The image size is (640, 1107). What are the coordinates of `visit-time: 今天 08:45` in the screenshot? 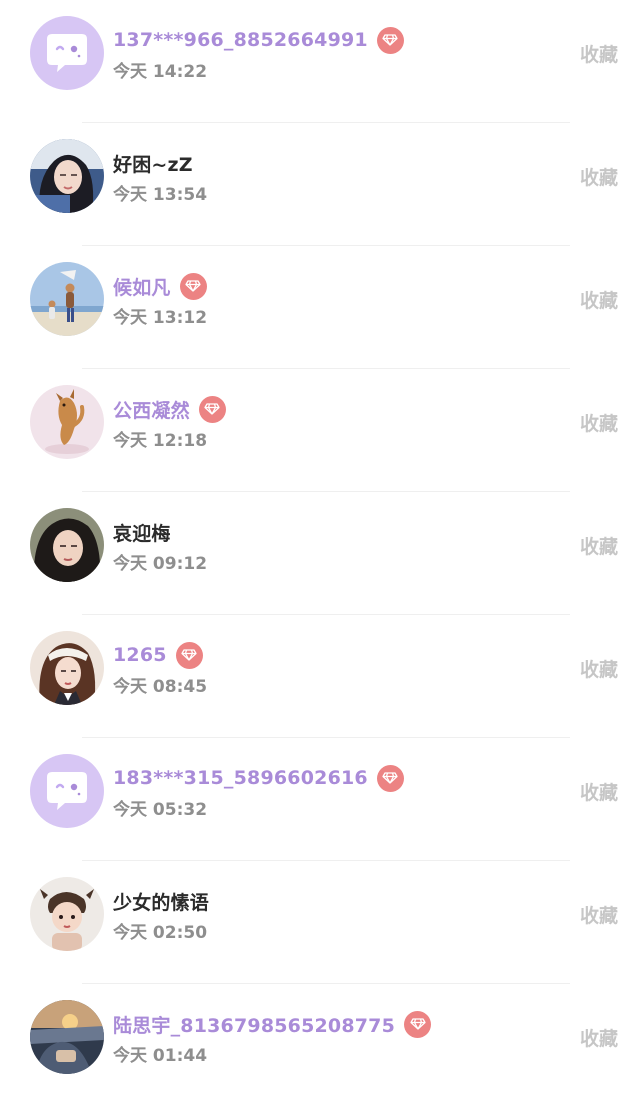 It's located at (160, 687).